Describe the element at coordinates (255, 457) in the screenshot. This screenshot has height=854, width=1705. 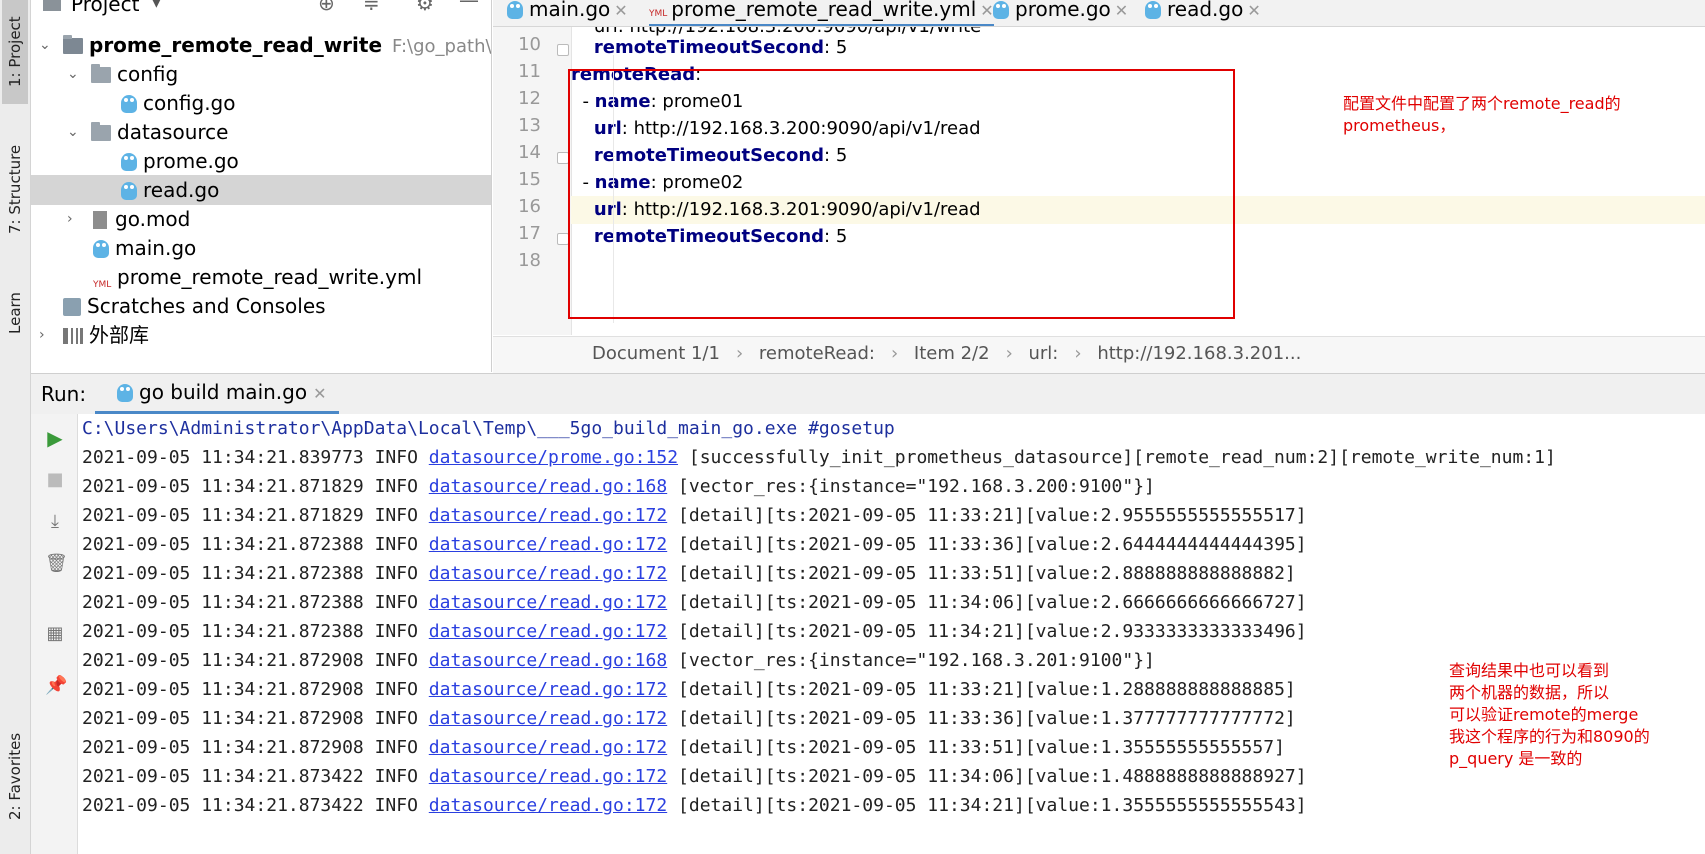
I see `log-timestamp: 2021-09-05 11:34:21.839773 INFO` at that location.